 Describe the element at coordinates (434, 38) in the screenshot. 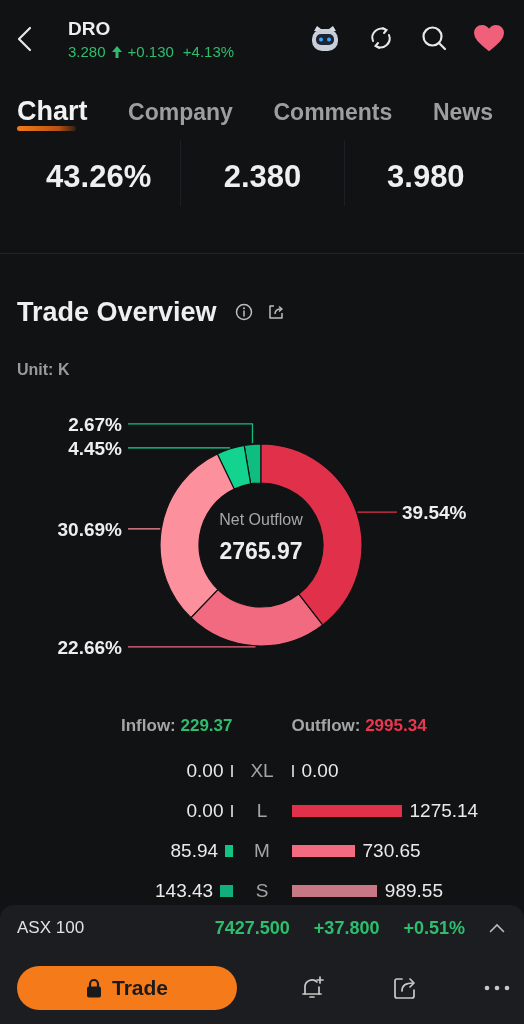

I see `search-icon` at that location.